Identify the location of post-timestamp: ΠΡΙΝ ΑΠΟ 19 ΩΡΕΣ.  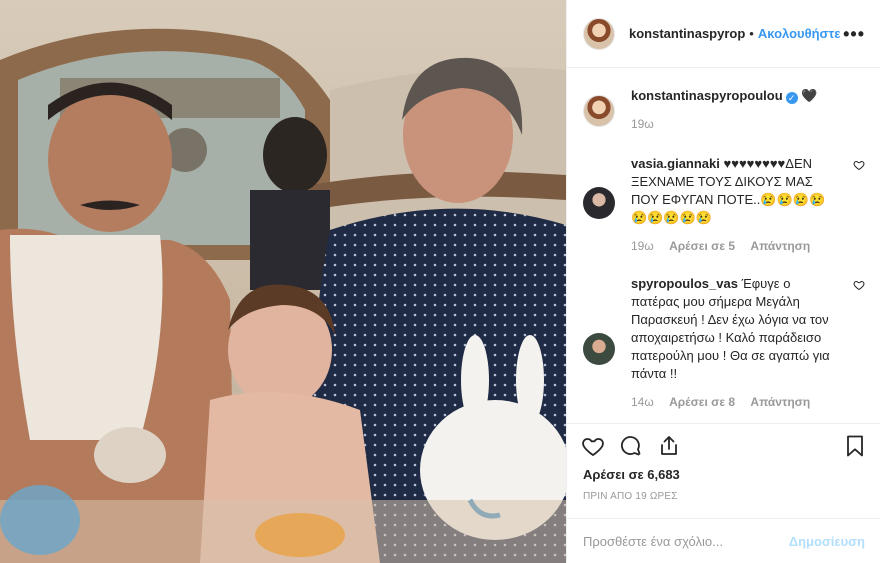
(630, 496).